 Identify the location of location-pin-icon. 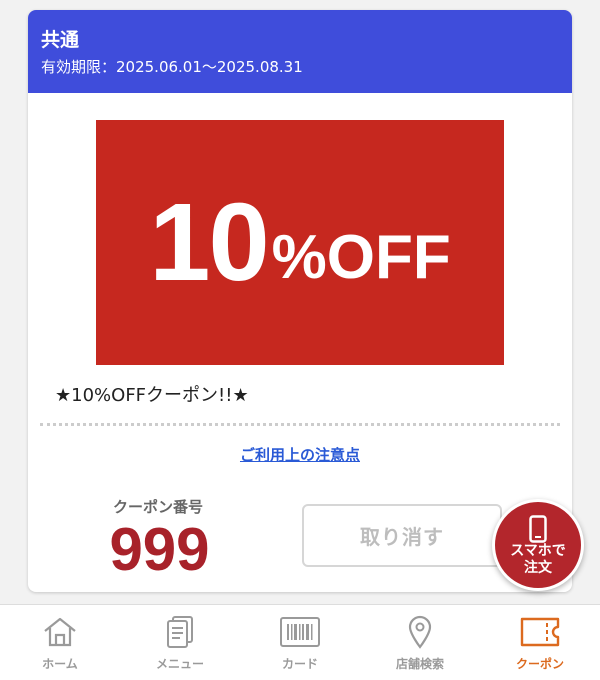
(420, 632).